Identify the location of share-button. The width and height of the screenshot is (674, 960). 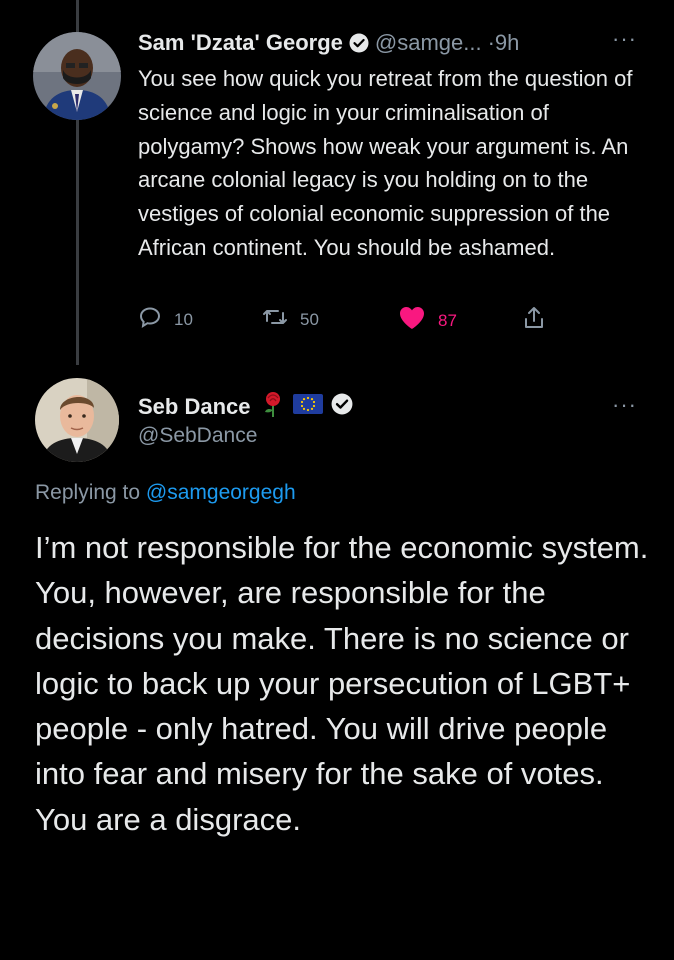
(540, 320).